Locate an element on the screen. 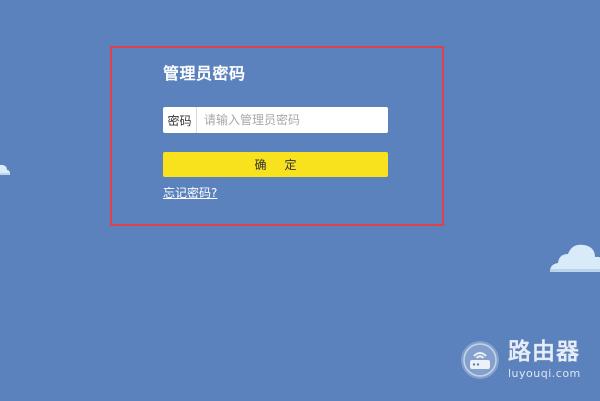  confirm-button: 确定 is located at coordinates (275, 164).